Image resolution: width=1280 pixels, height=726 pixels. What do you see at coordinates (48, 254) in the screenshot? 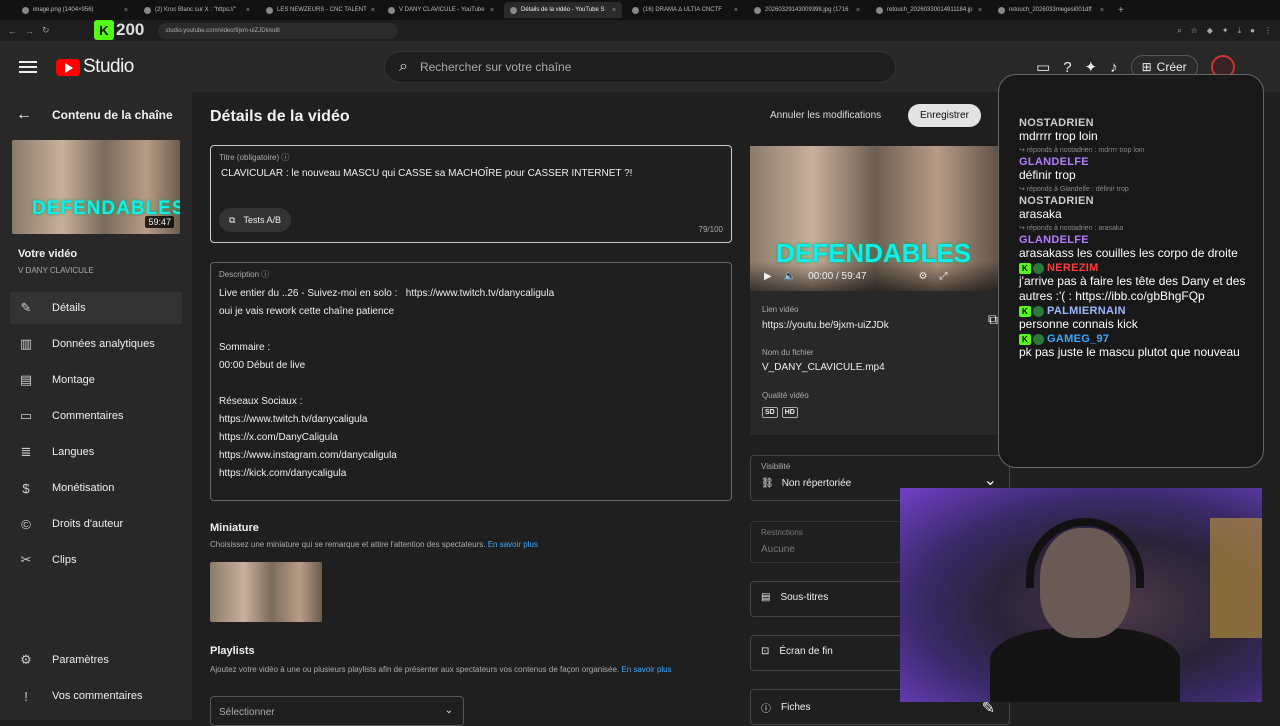
I see `your-video-label: Votre vidéo` at bounding box center [48, 254].